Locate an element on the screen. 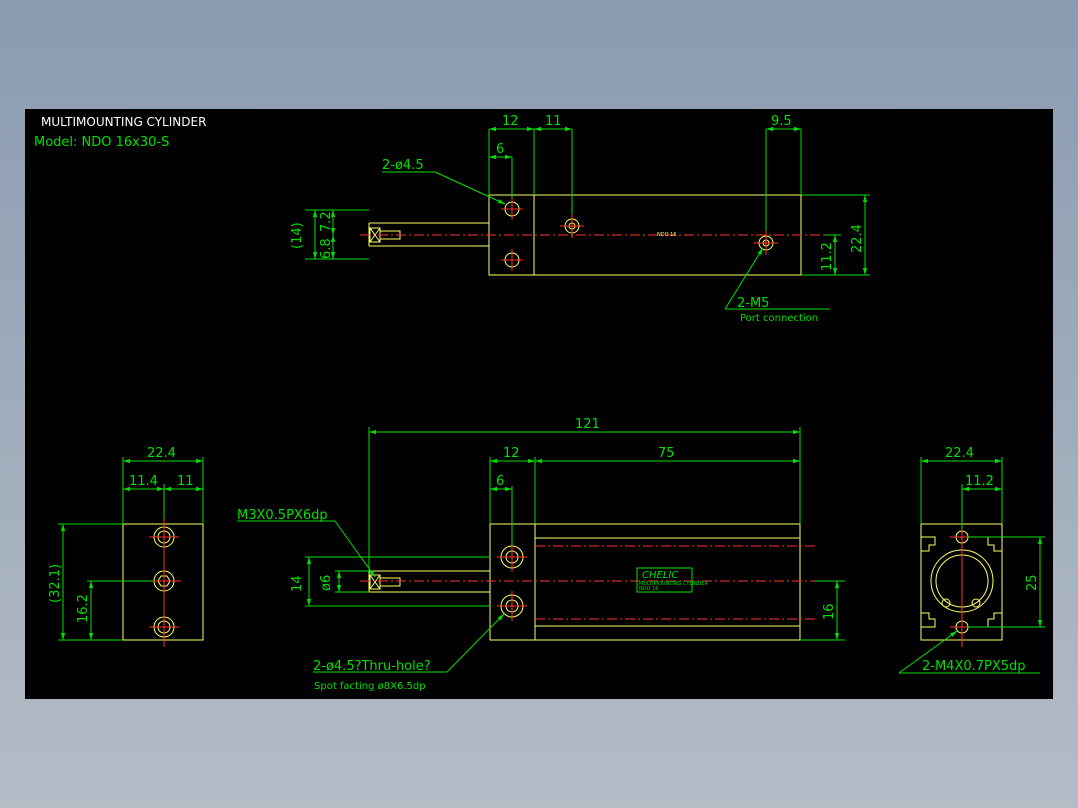  top-dim-6: 6 is located at coordinates (500, 149).